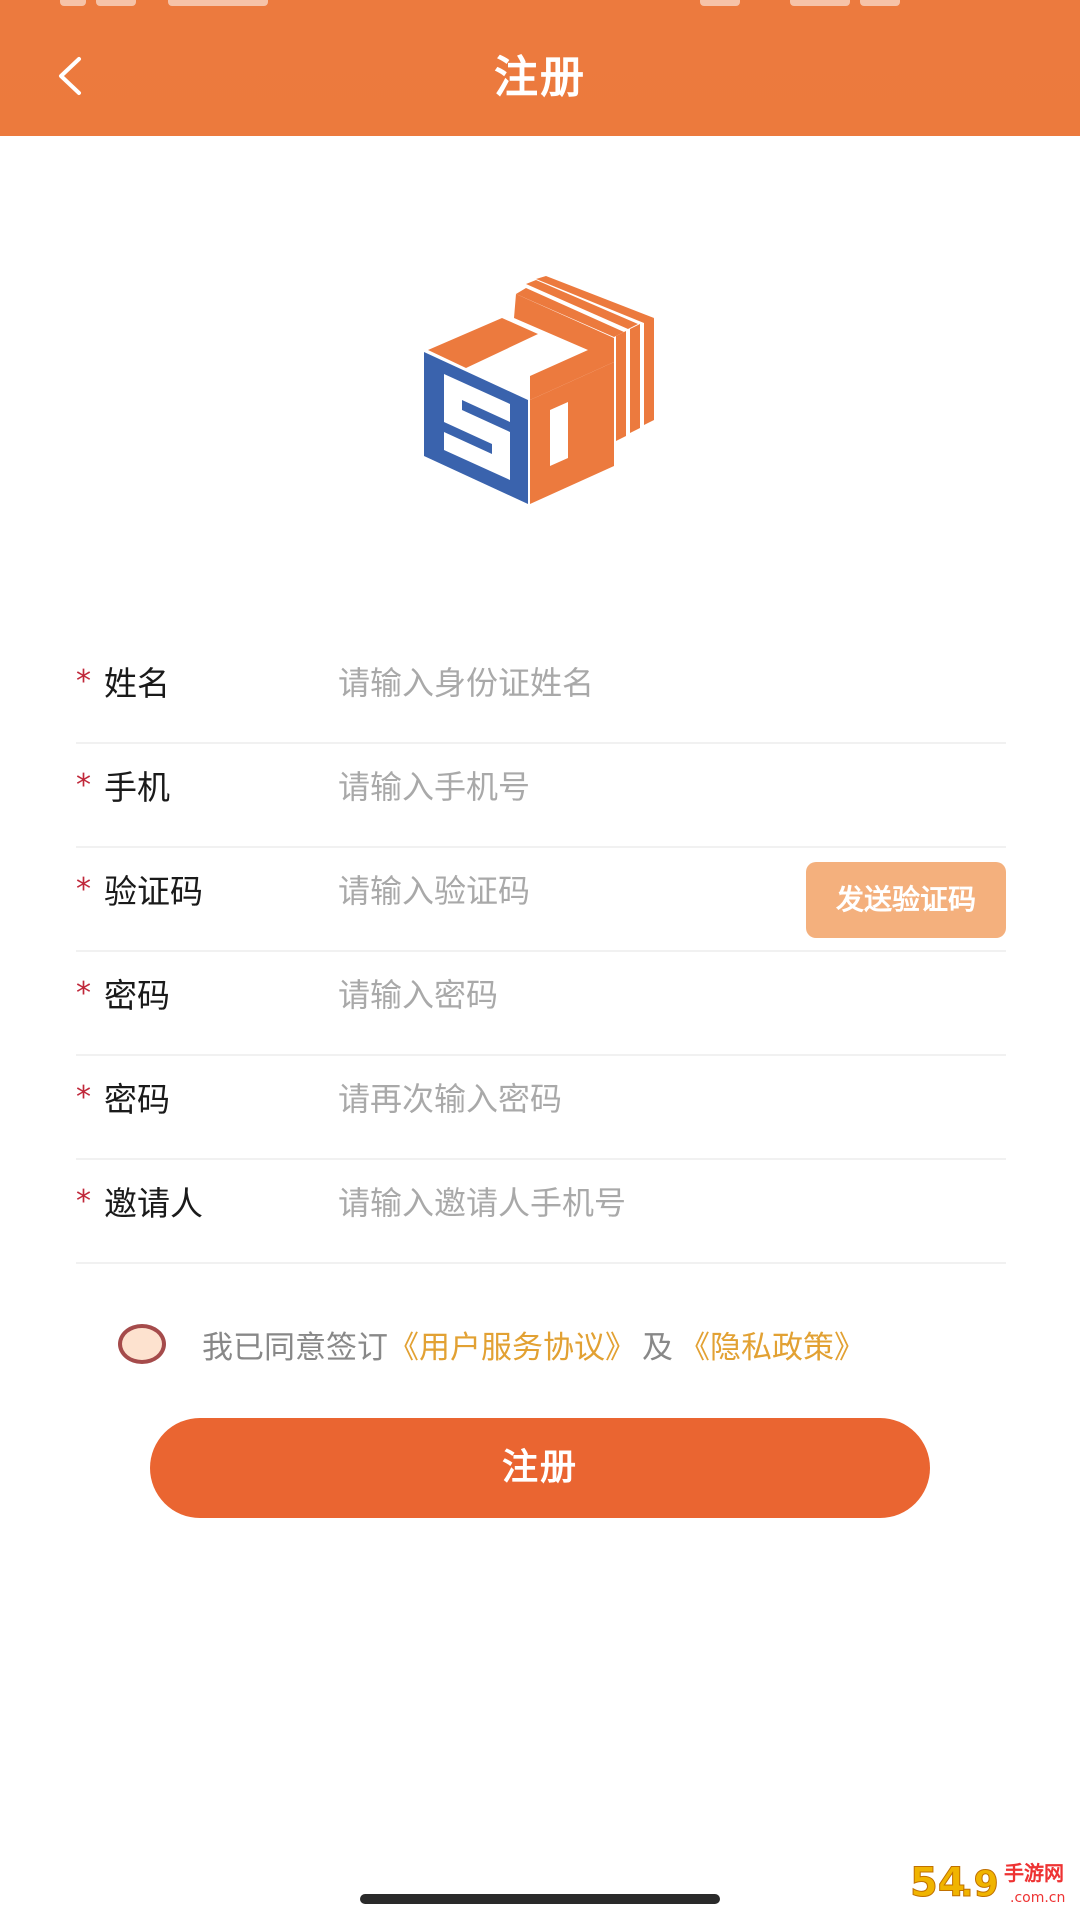 The width and height of the screenshot is (1080, 1920). What do you see at coordinates (540, 7) in the screenshot?
I see `status-bar` at bounding box center [540, 7].